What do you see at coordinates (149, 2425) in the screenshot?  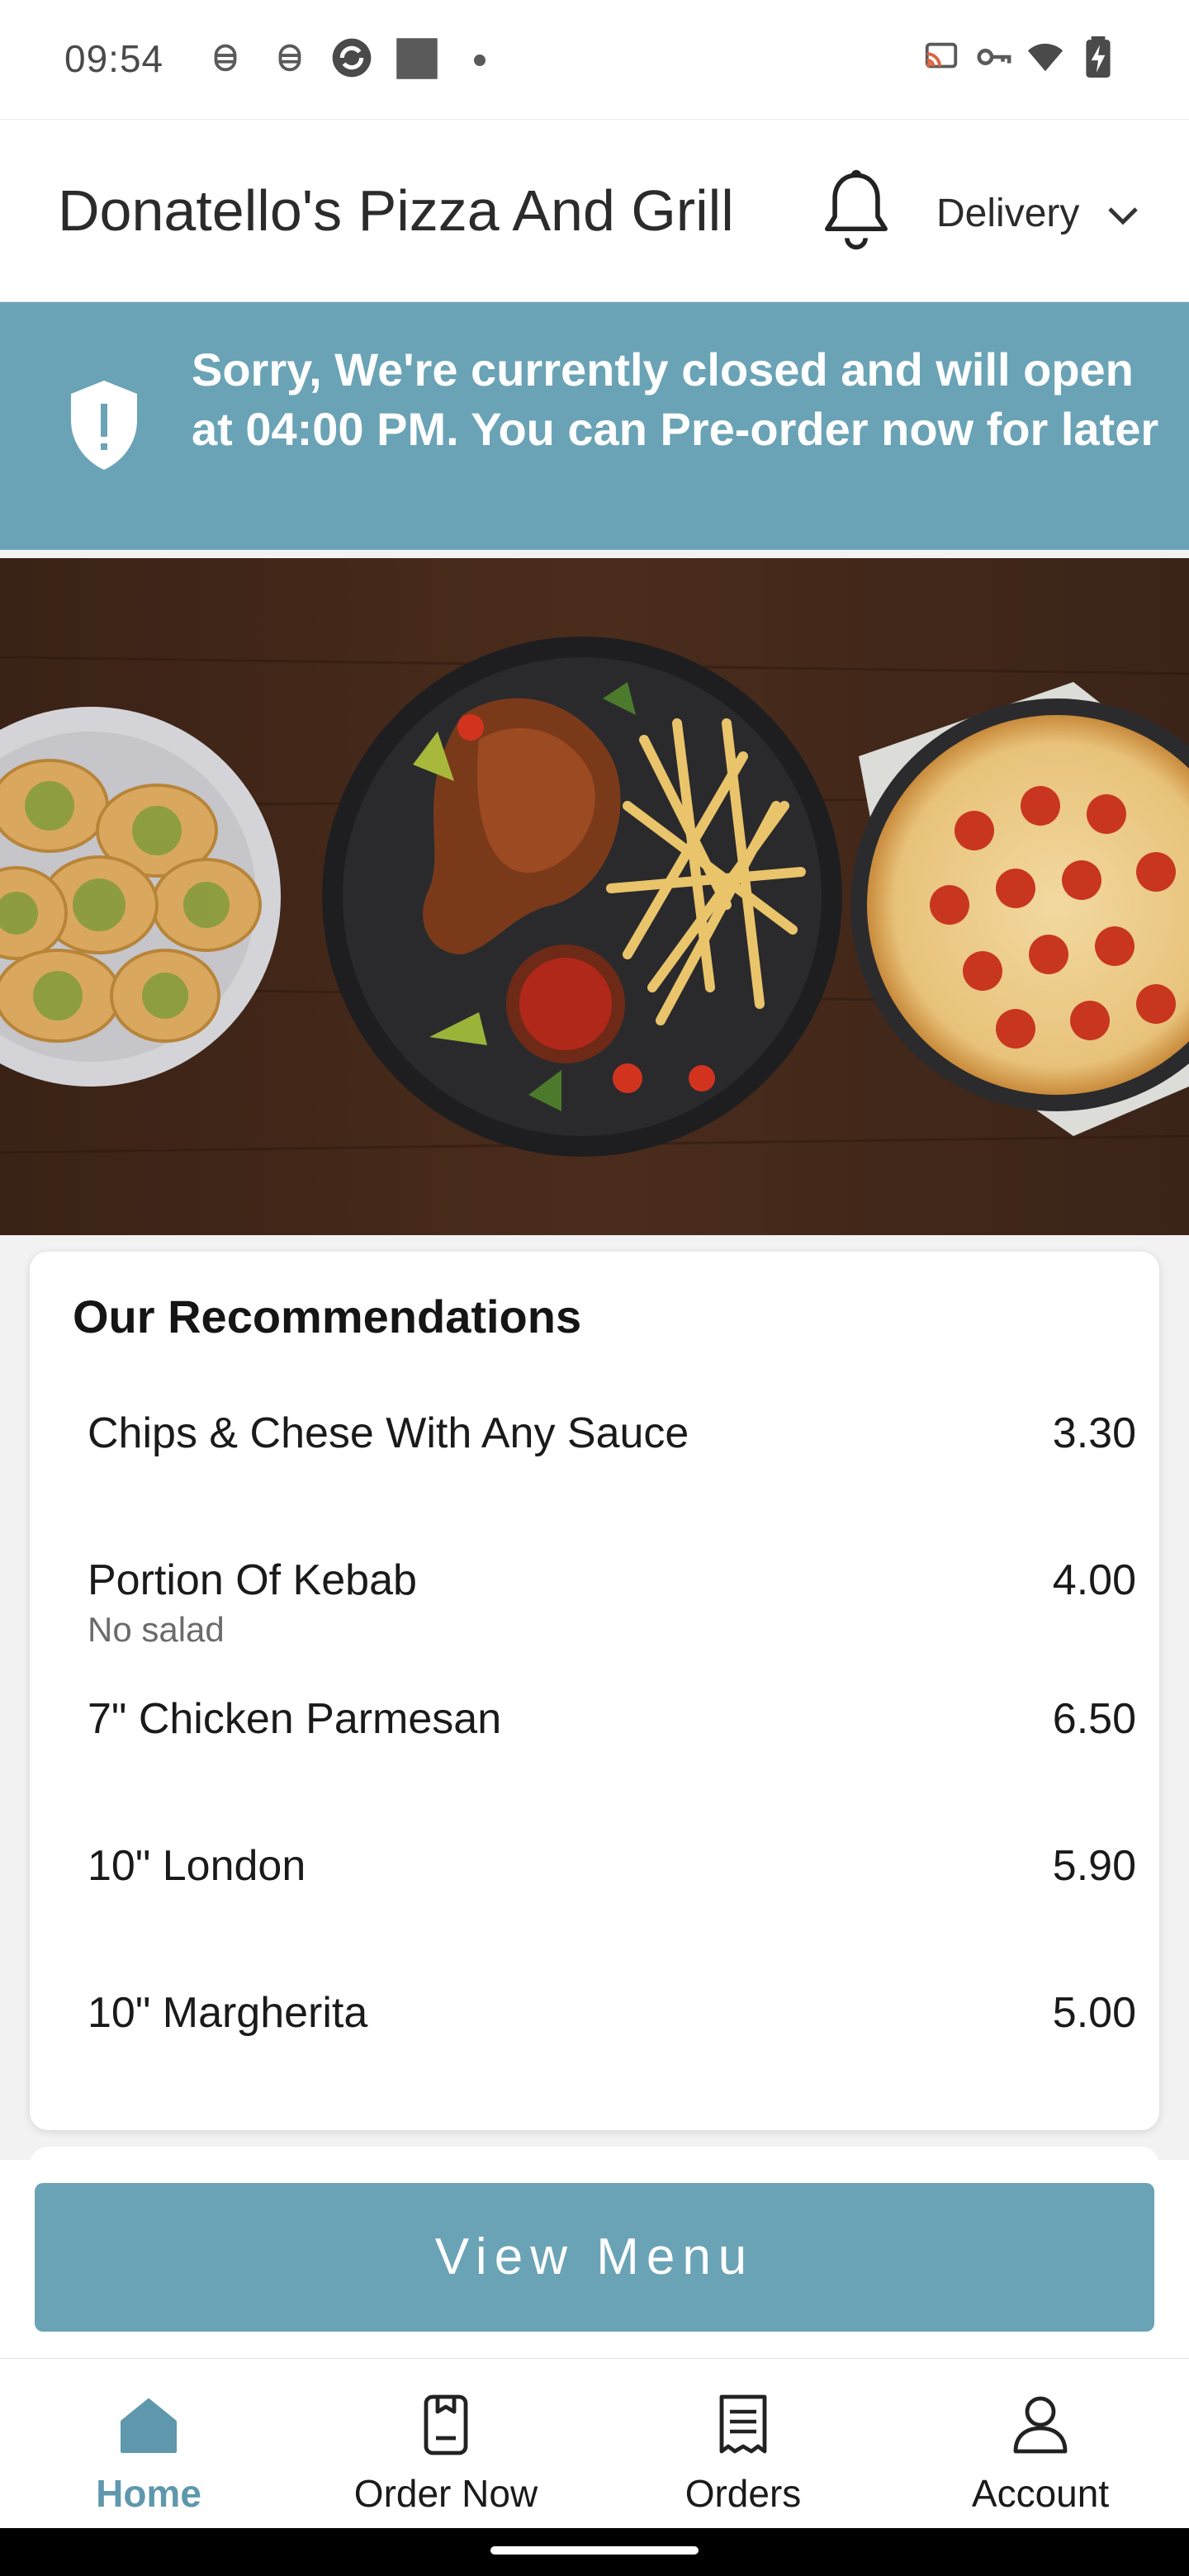 I see `home-icon` at bounding box center [149, 2425].